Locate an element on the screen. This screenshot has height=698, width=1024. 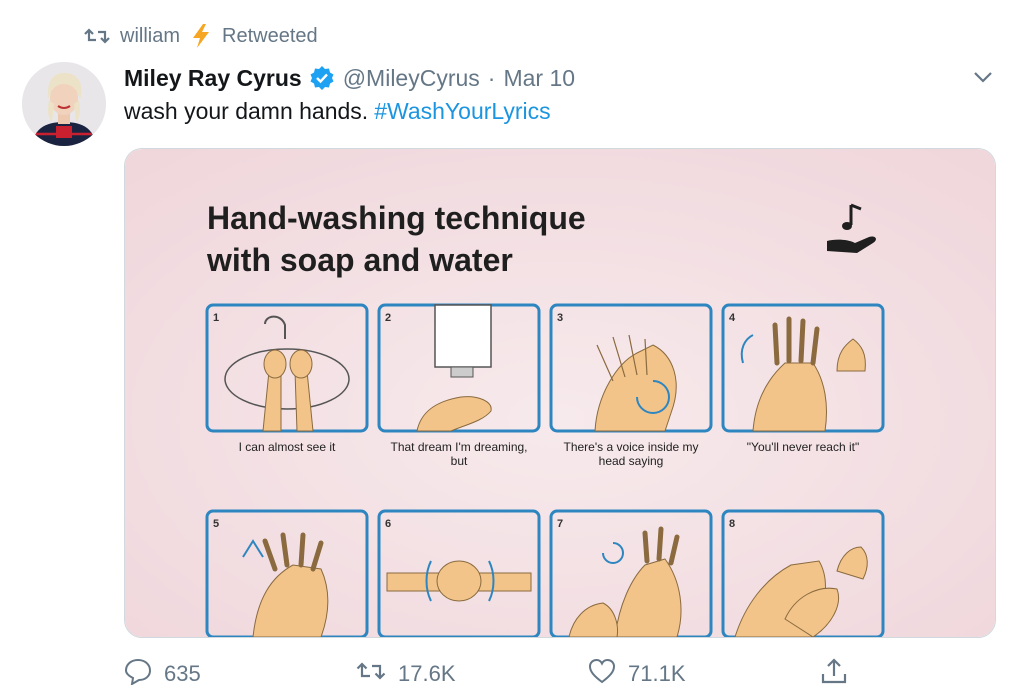
step-2-caption-line2: but is located at coordinates (459, 461).